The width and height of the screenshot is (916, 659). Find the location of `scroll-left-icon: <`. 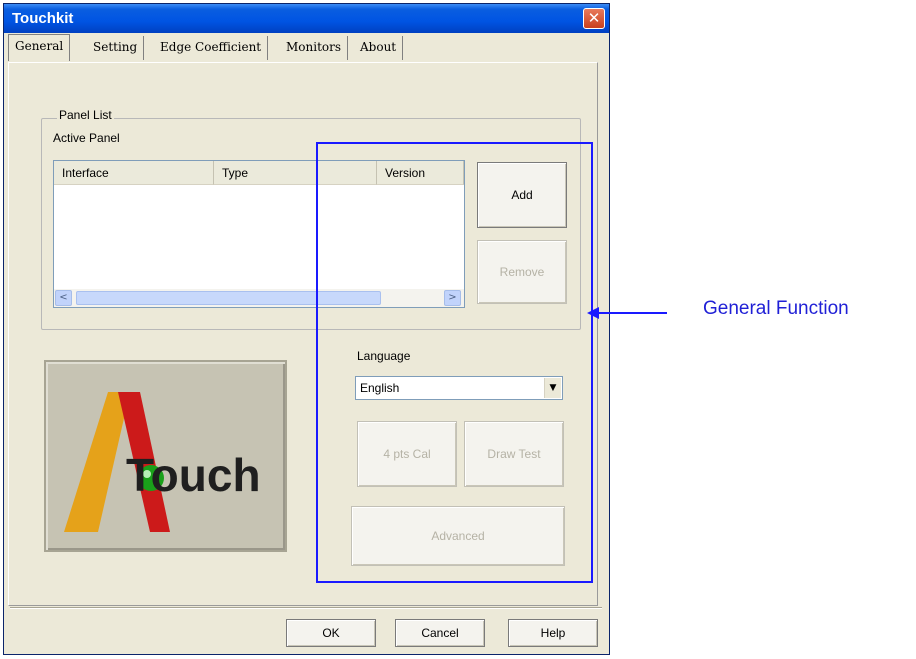

scroll-left-icon: < is located at coordinates (63, 298).